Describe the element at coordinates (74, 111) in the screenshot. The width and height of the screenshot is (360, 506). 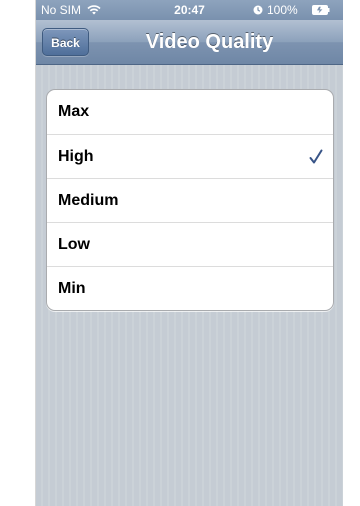
I see `option-label: Max` at that location.